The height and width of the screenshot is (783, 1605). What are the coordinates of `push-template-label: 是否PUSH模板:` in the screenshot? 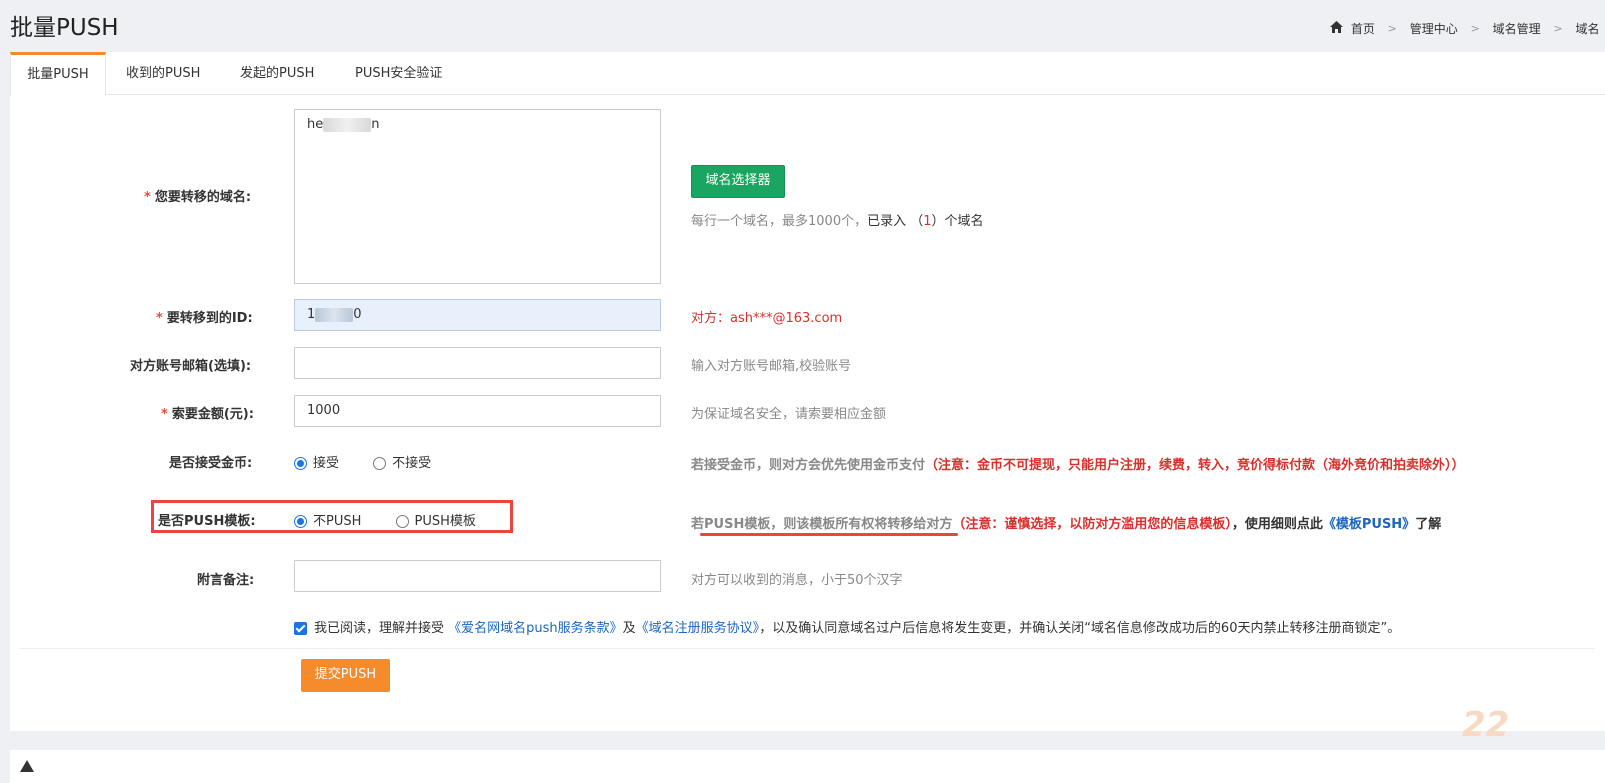 It's located at (207, 521).